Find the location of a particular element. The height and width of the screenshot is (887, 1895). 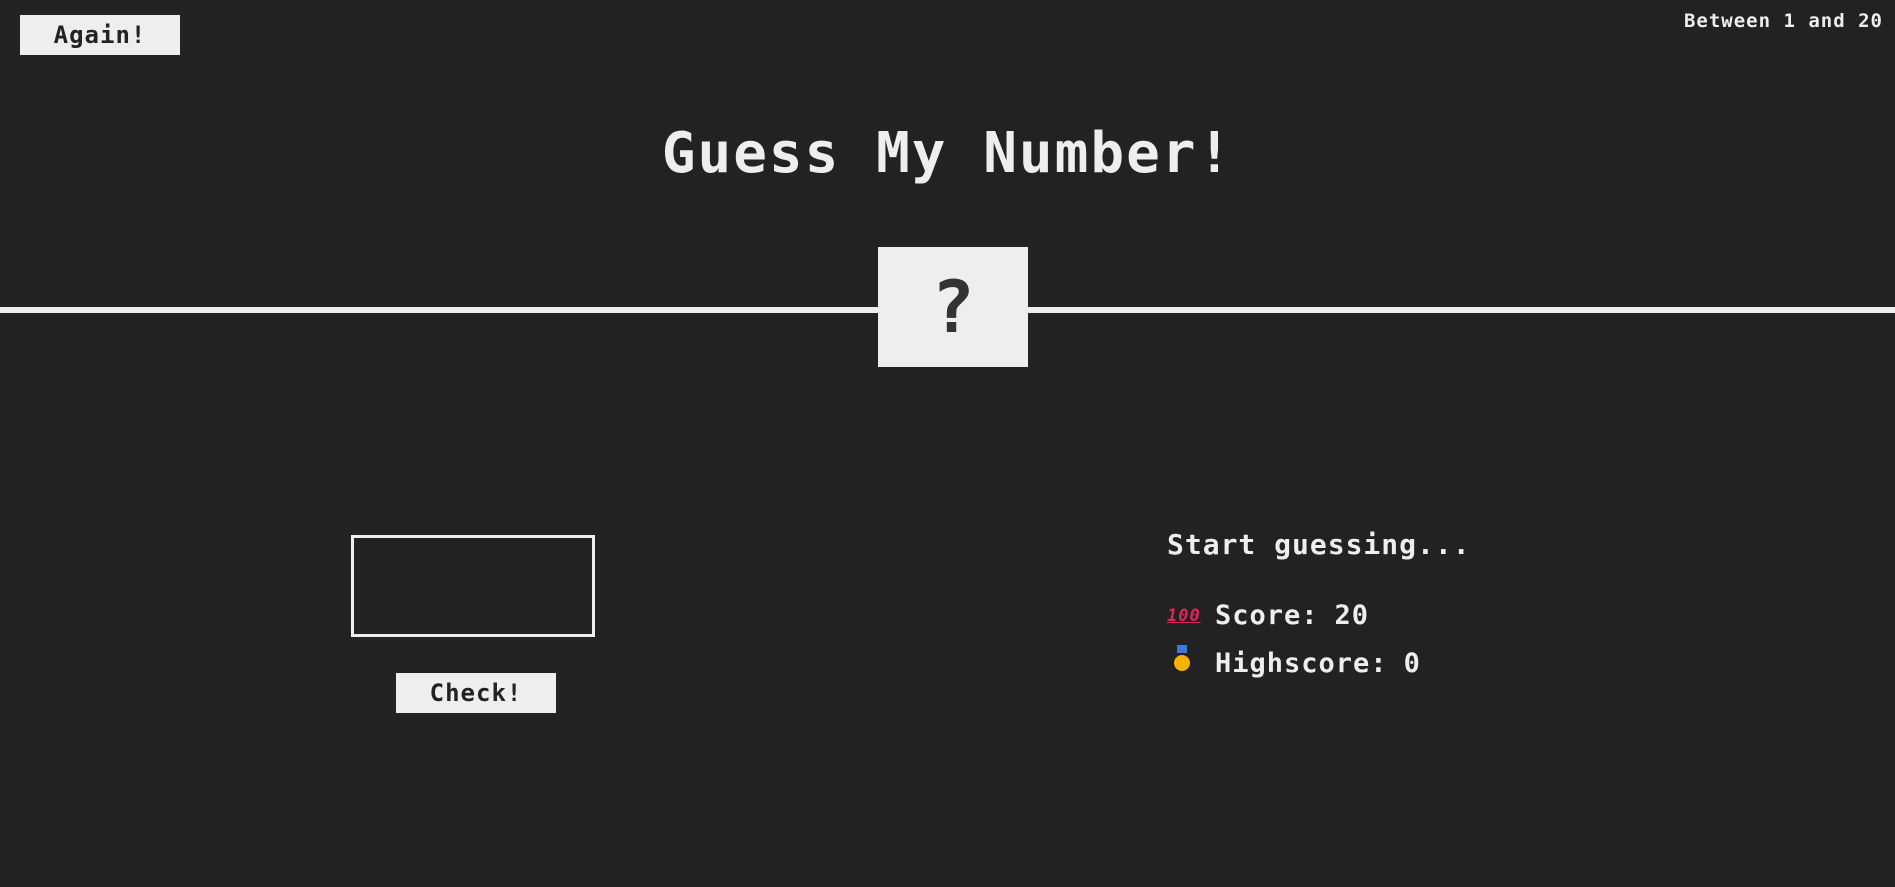

secret-number-box: ? is located at coordinates (953, 307).